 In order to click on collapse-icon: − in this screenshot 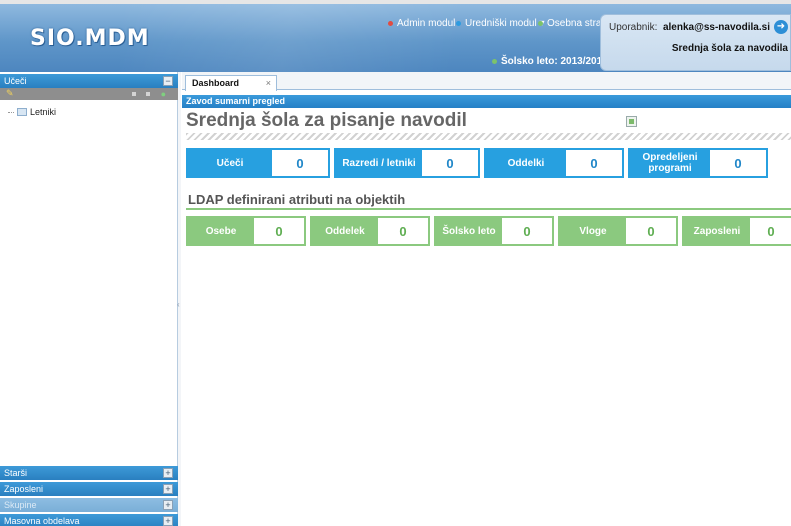, I will do `click(168, 81)`.